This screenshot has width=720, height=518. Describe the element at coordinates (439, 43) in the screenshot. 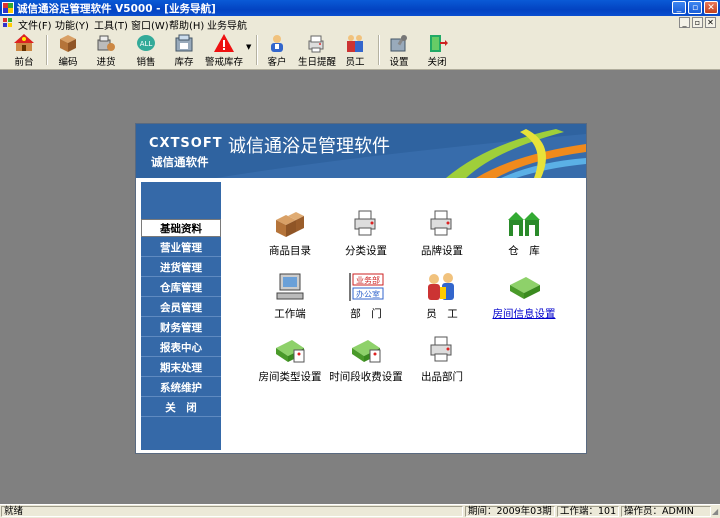

I see `exit-icon` at that location.